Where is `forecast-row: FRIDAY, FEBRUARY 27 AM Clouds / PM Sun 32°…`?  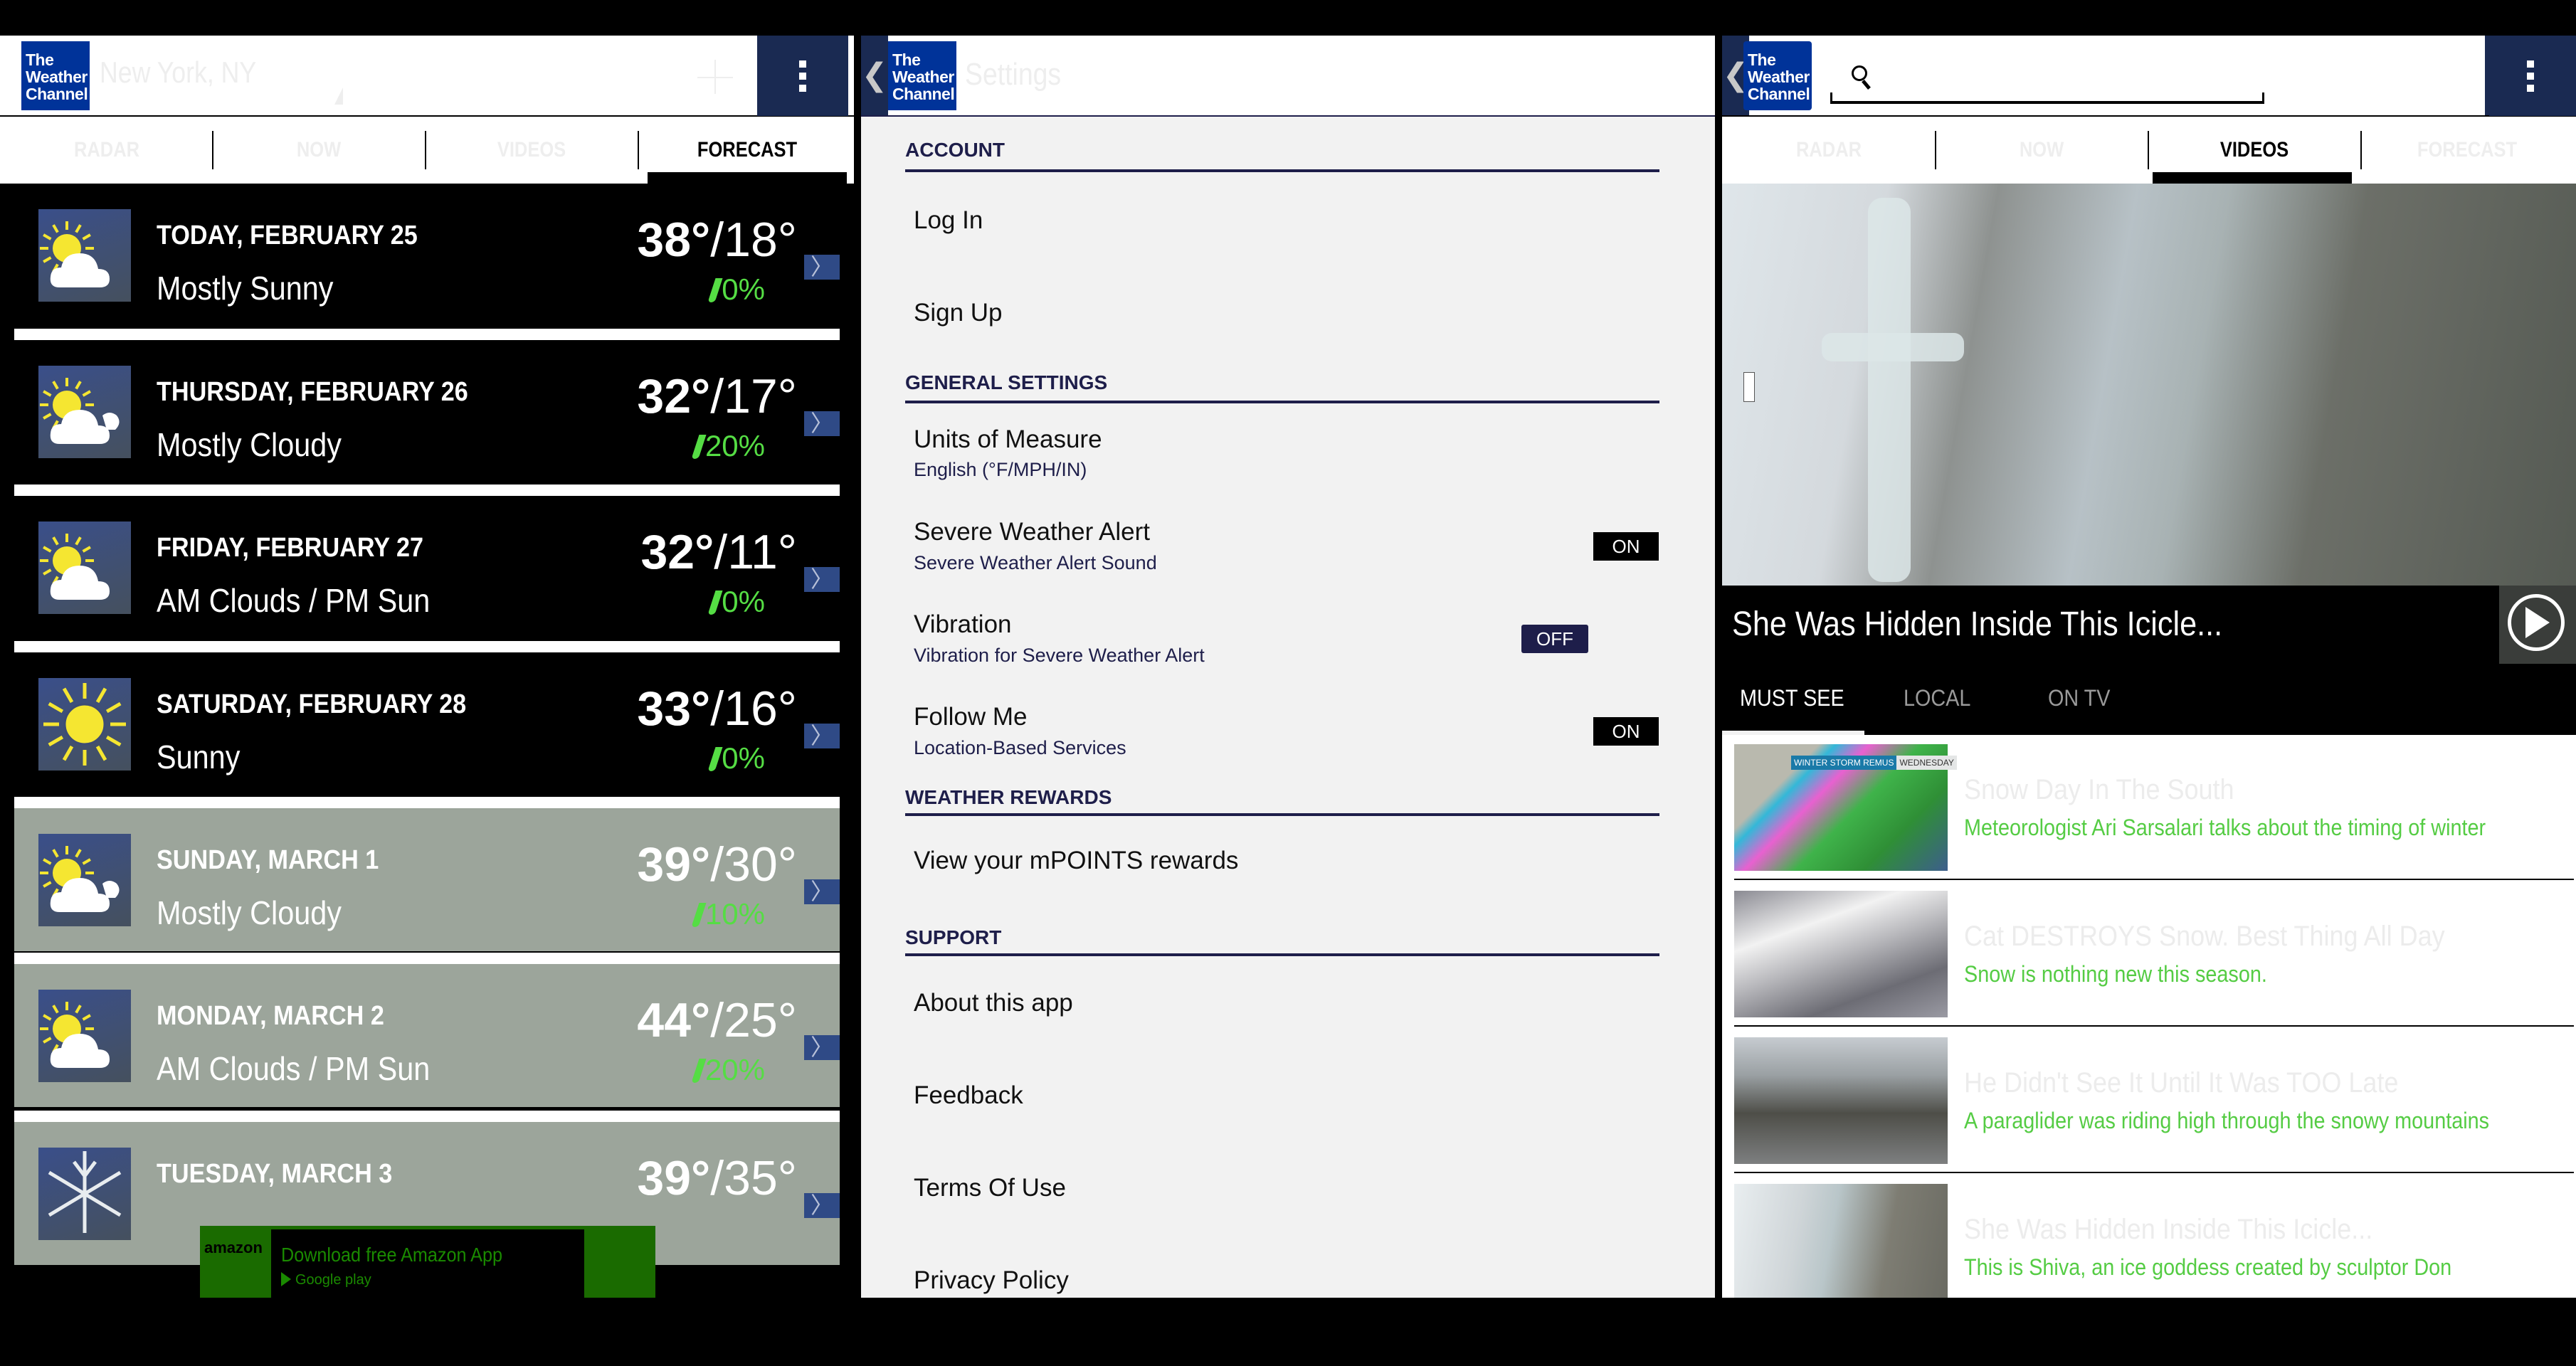
forecast-row: FRIDAY, FEBRUARY 27 AM Clouds / PM Sun 32°… is located at coordinates (427, 567).